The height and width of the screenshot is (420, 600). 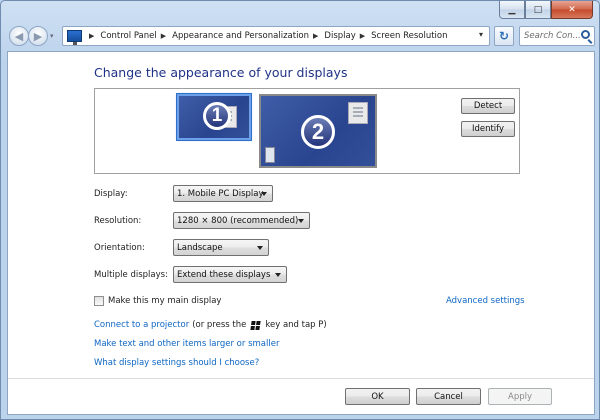 I want to click on main-display-checkbox, so click(x=99, y=301).